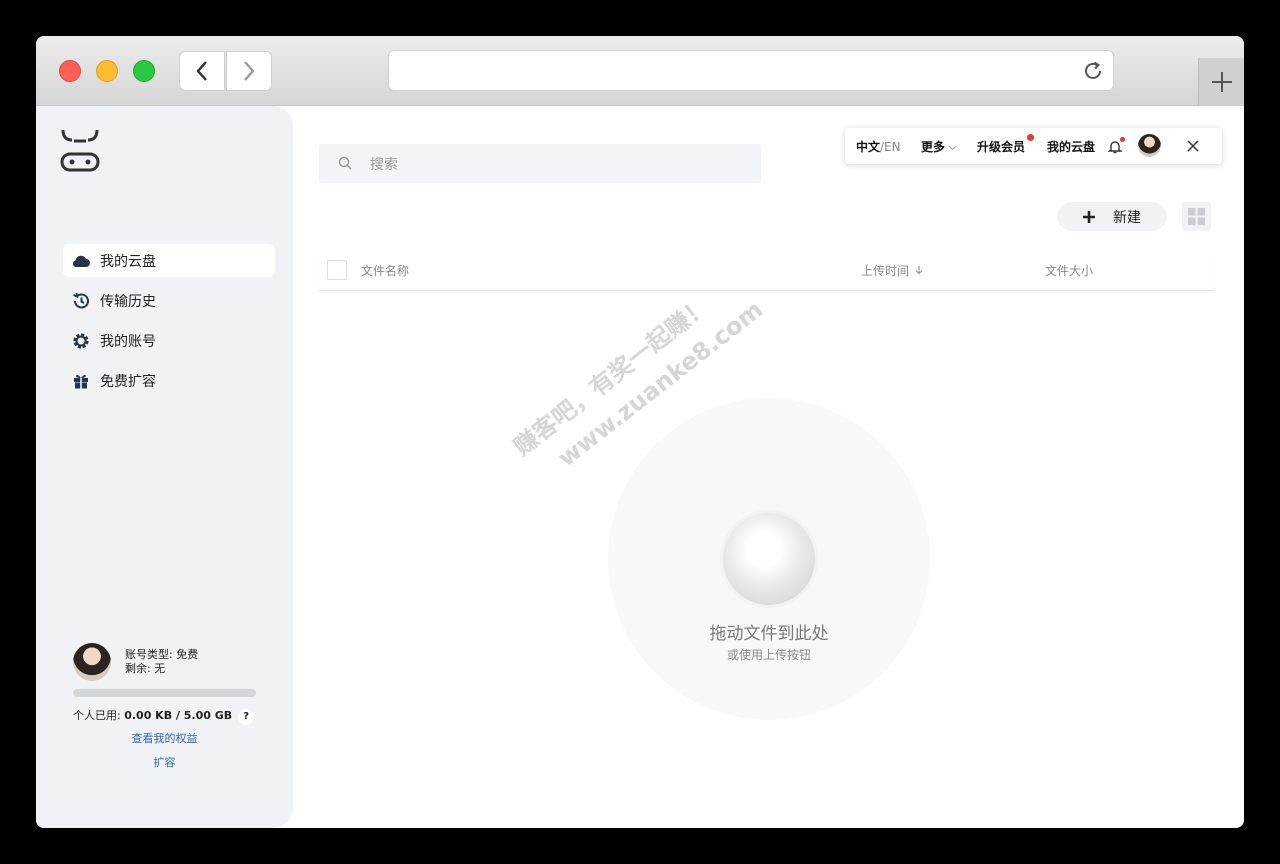  Describe the element at coordinates (952, 148) in the screenshot. I see `chevron-down-icon` at that location.